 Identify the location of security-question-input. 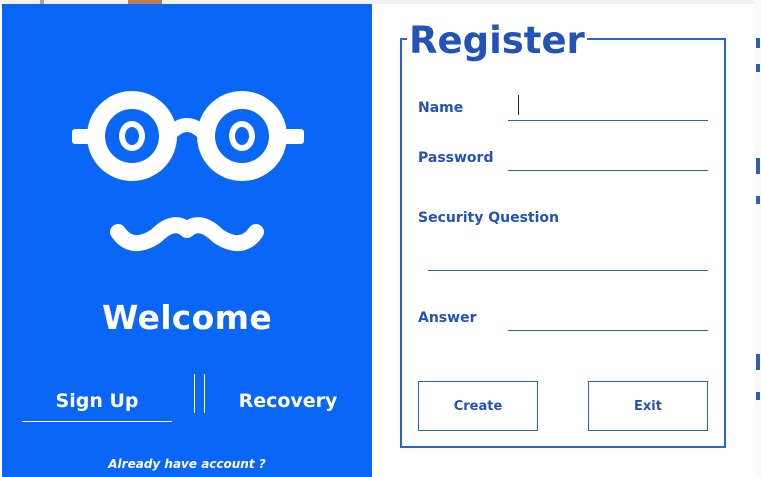
(568, 259).